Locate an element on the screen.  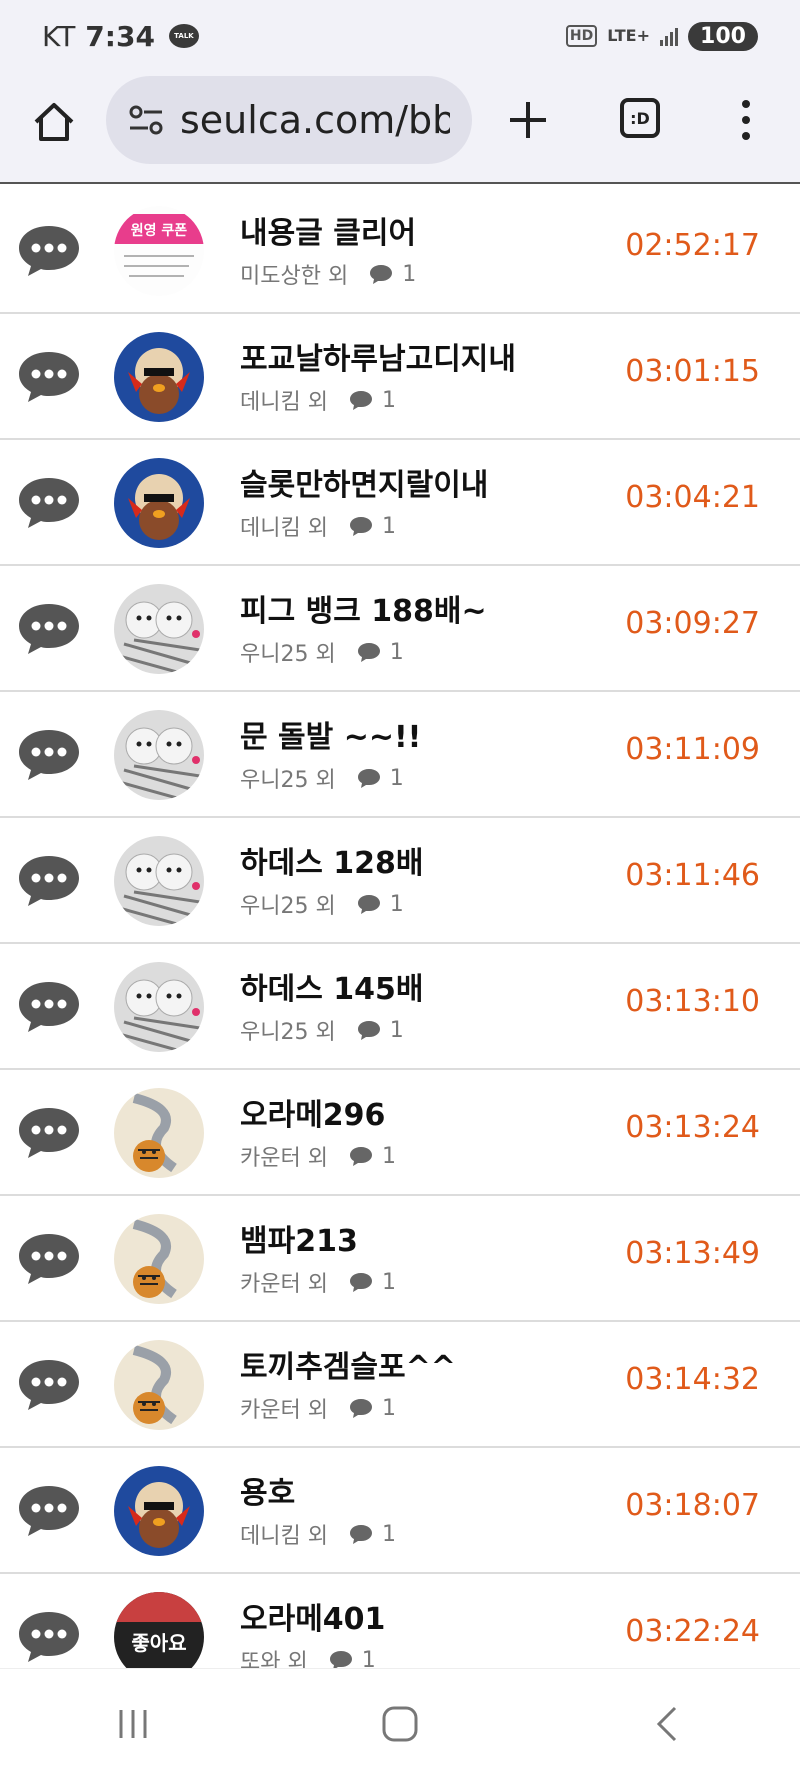
post-row: 뱀파213 카운터 외 1 03:13:49 is located at coordinates (400, 1259).